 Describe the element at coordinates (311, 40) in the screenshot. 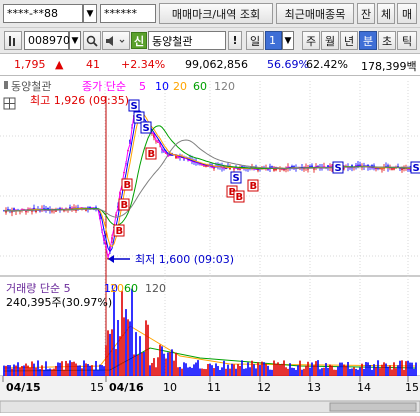

I see `week-button: 주` at that location.